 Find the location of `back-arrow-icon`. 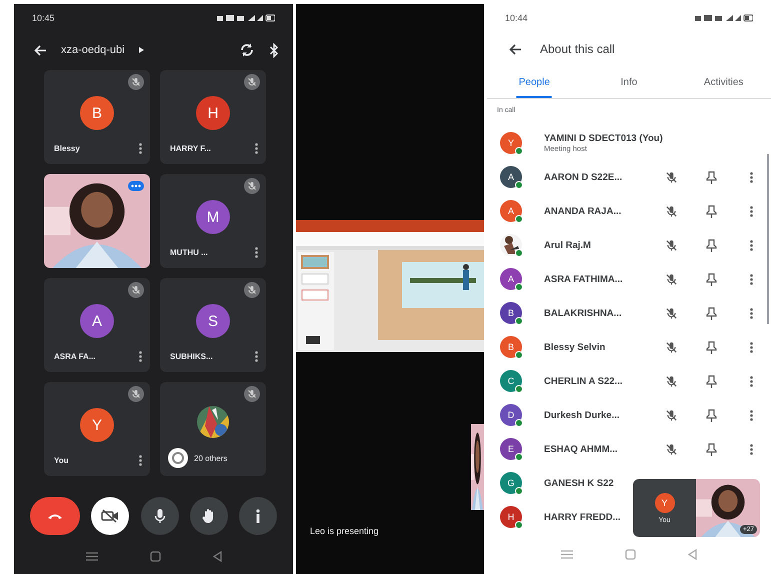

back-arrow-icon is located at coordinates (515, 49).